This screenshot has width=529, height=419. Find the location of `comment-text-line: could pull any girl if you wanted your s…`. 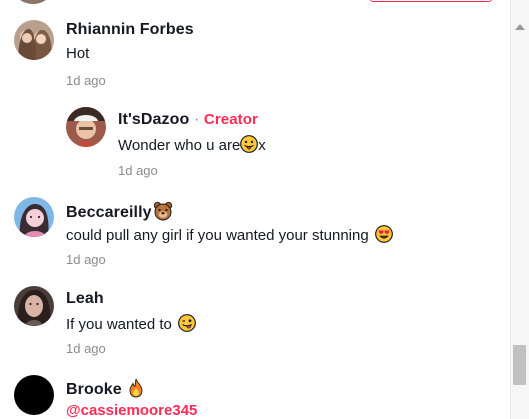

comment-text-line: could pull any girl if you wanted your s… is located at coordinates (229, 234).